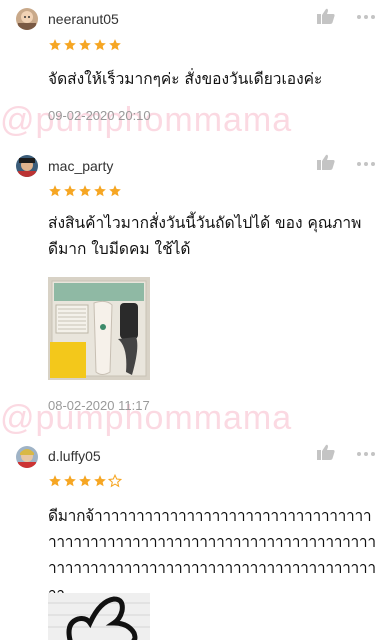 This screenshot has height=640, width=388. Describe the element at coordinates (115, 481) in the screenshot. I see `star-empty-icon` at that location.